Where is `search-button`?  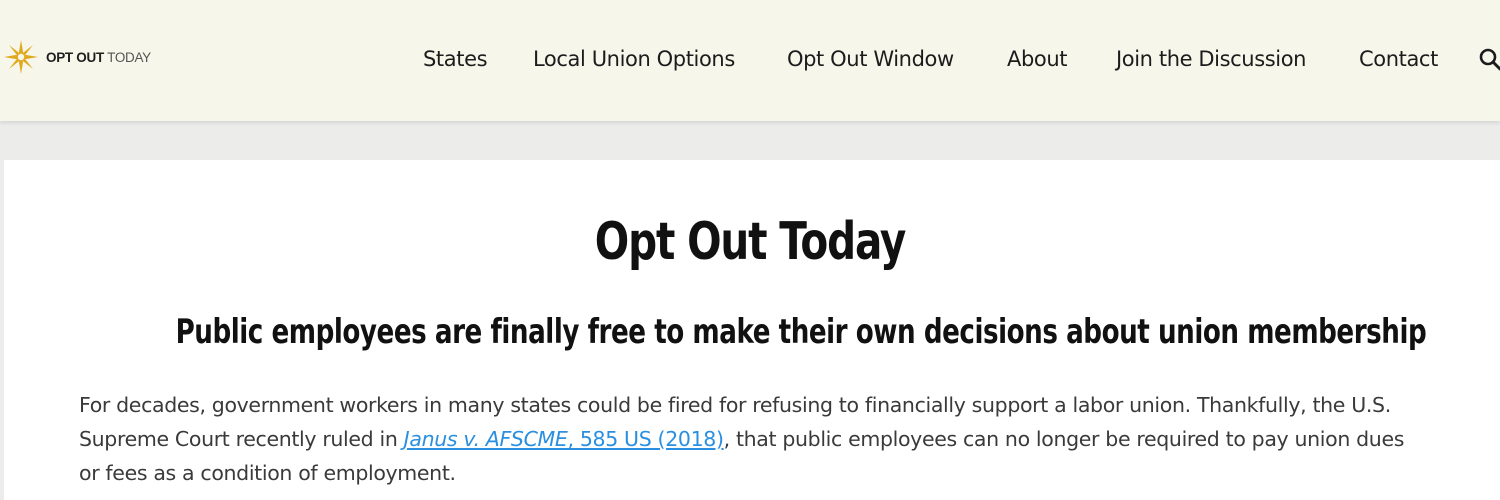 search-button is located at coordinates (1489, 60).